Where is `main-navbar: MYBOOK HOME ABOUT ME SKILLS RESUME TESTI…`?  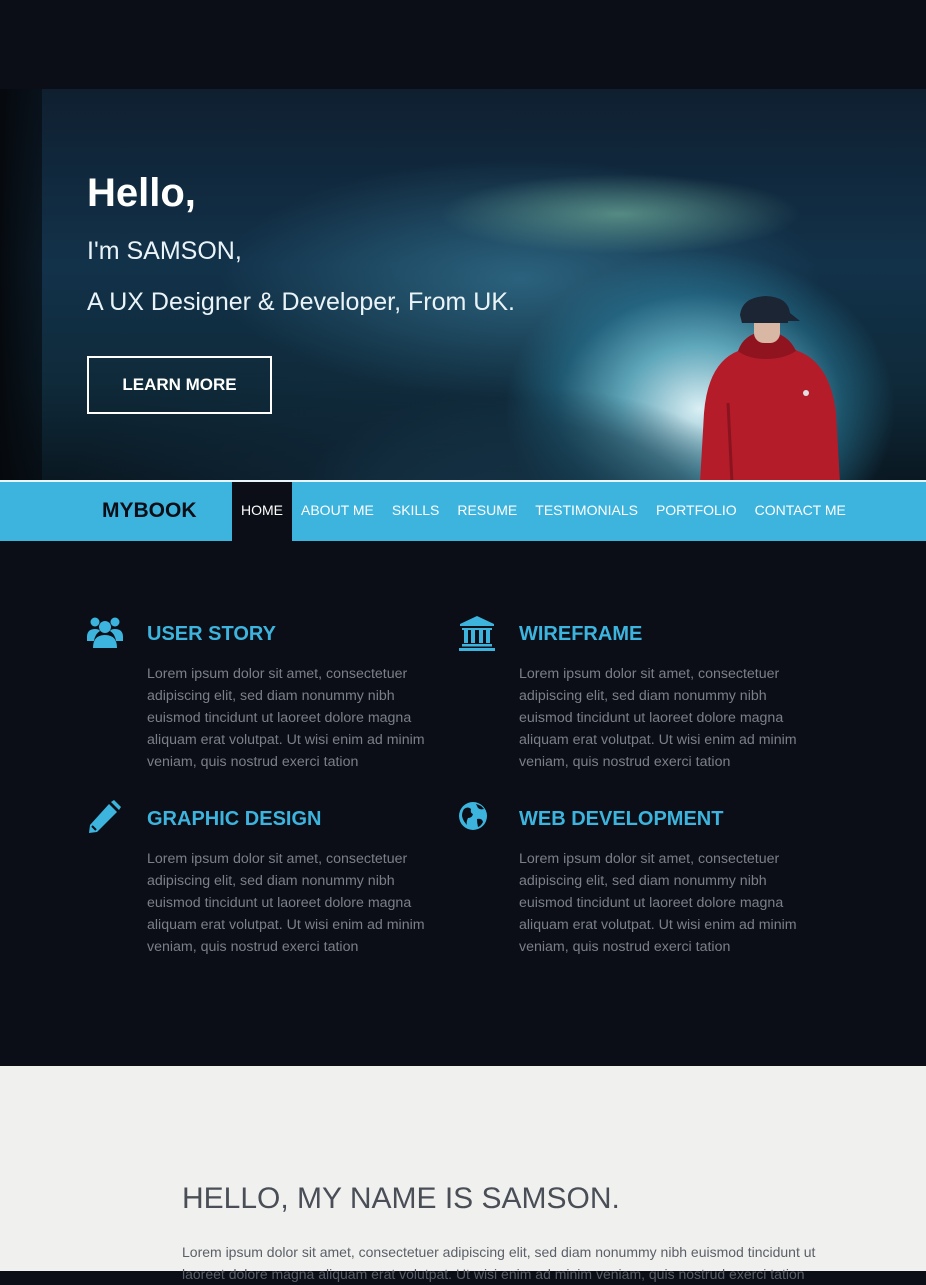 main-navbar: MYBOOK HOME ABOUT ME SKILLS RESUME TESTI… is located at coordinates (463, 510).